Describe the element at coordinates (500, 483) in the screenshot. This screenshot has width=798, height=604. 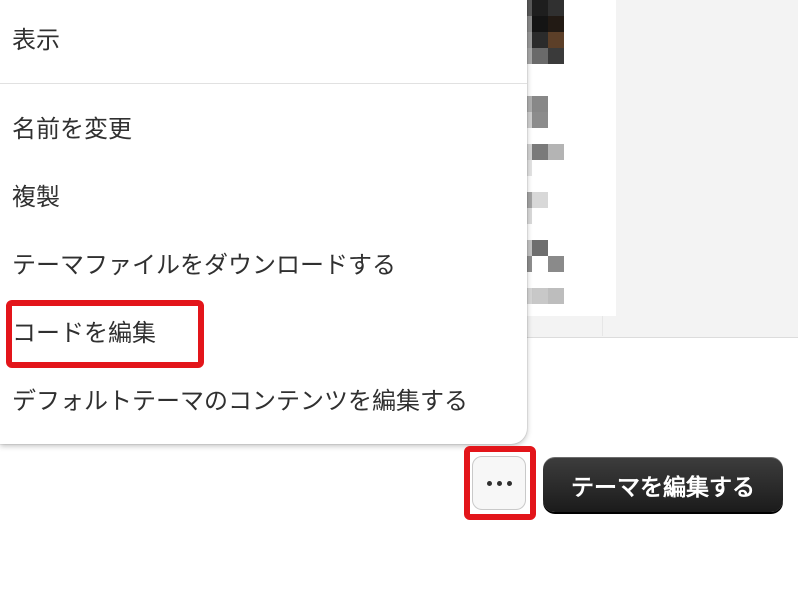
I see `more-button-highlight` at that location.